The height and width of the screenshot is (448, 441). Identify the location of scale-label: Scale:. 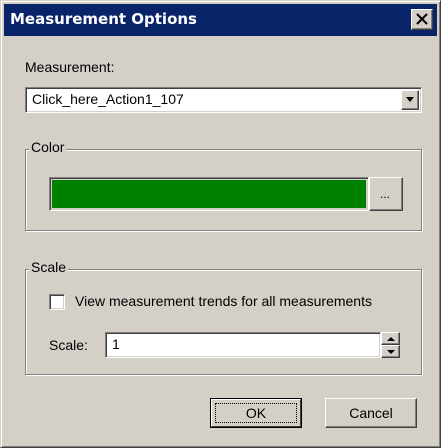
(68, 345).